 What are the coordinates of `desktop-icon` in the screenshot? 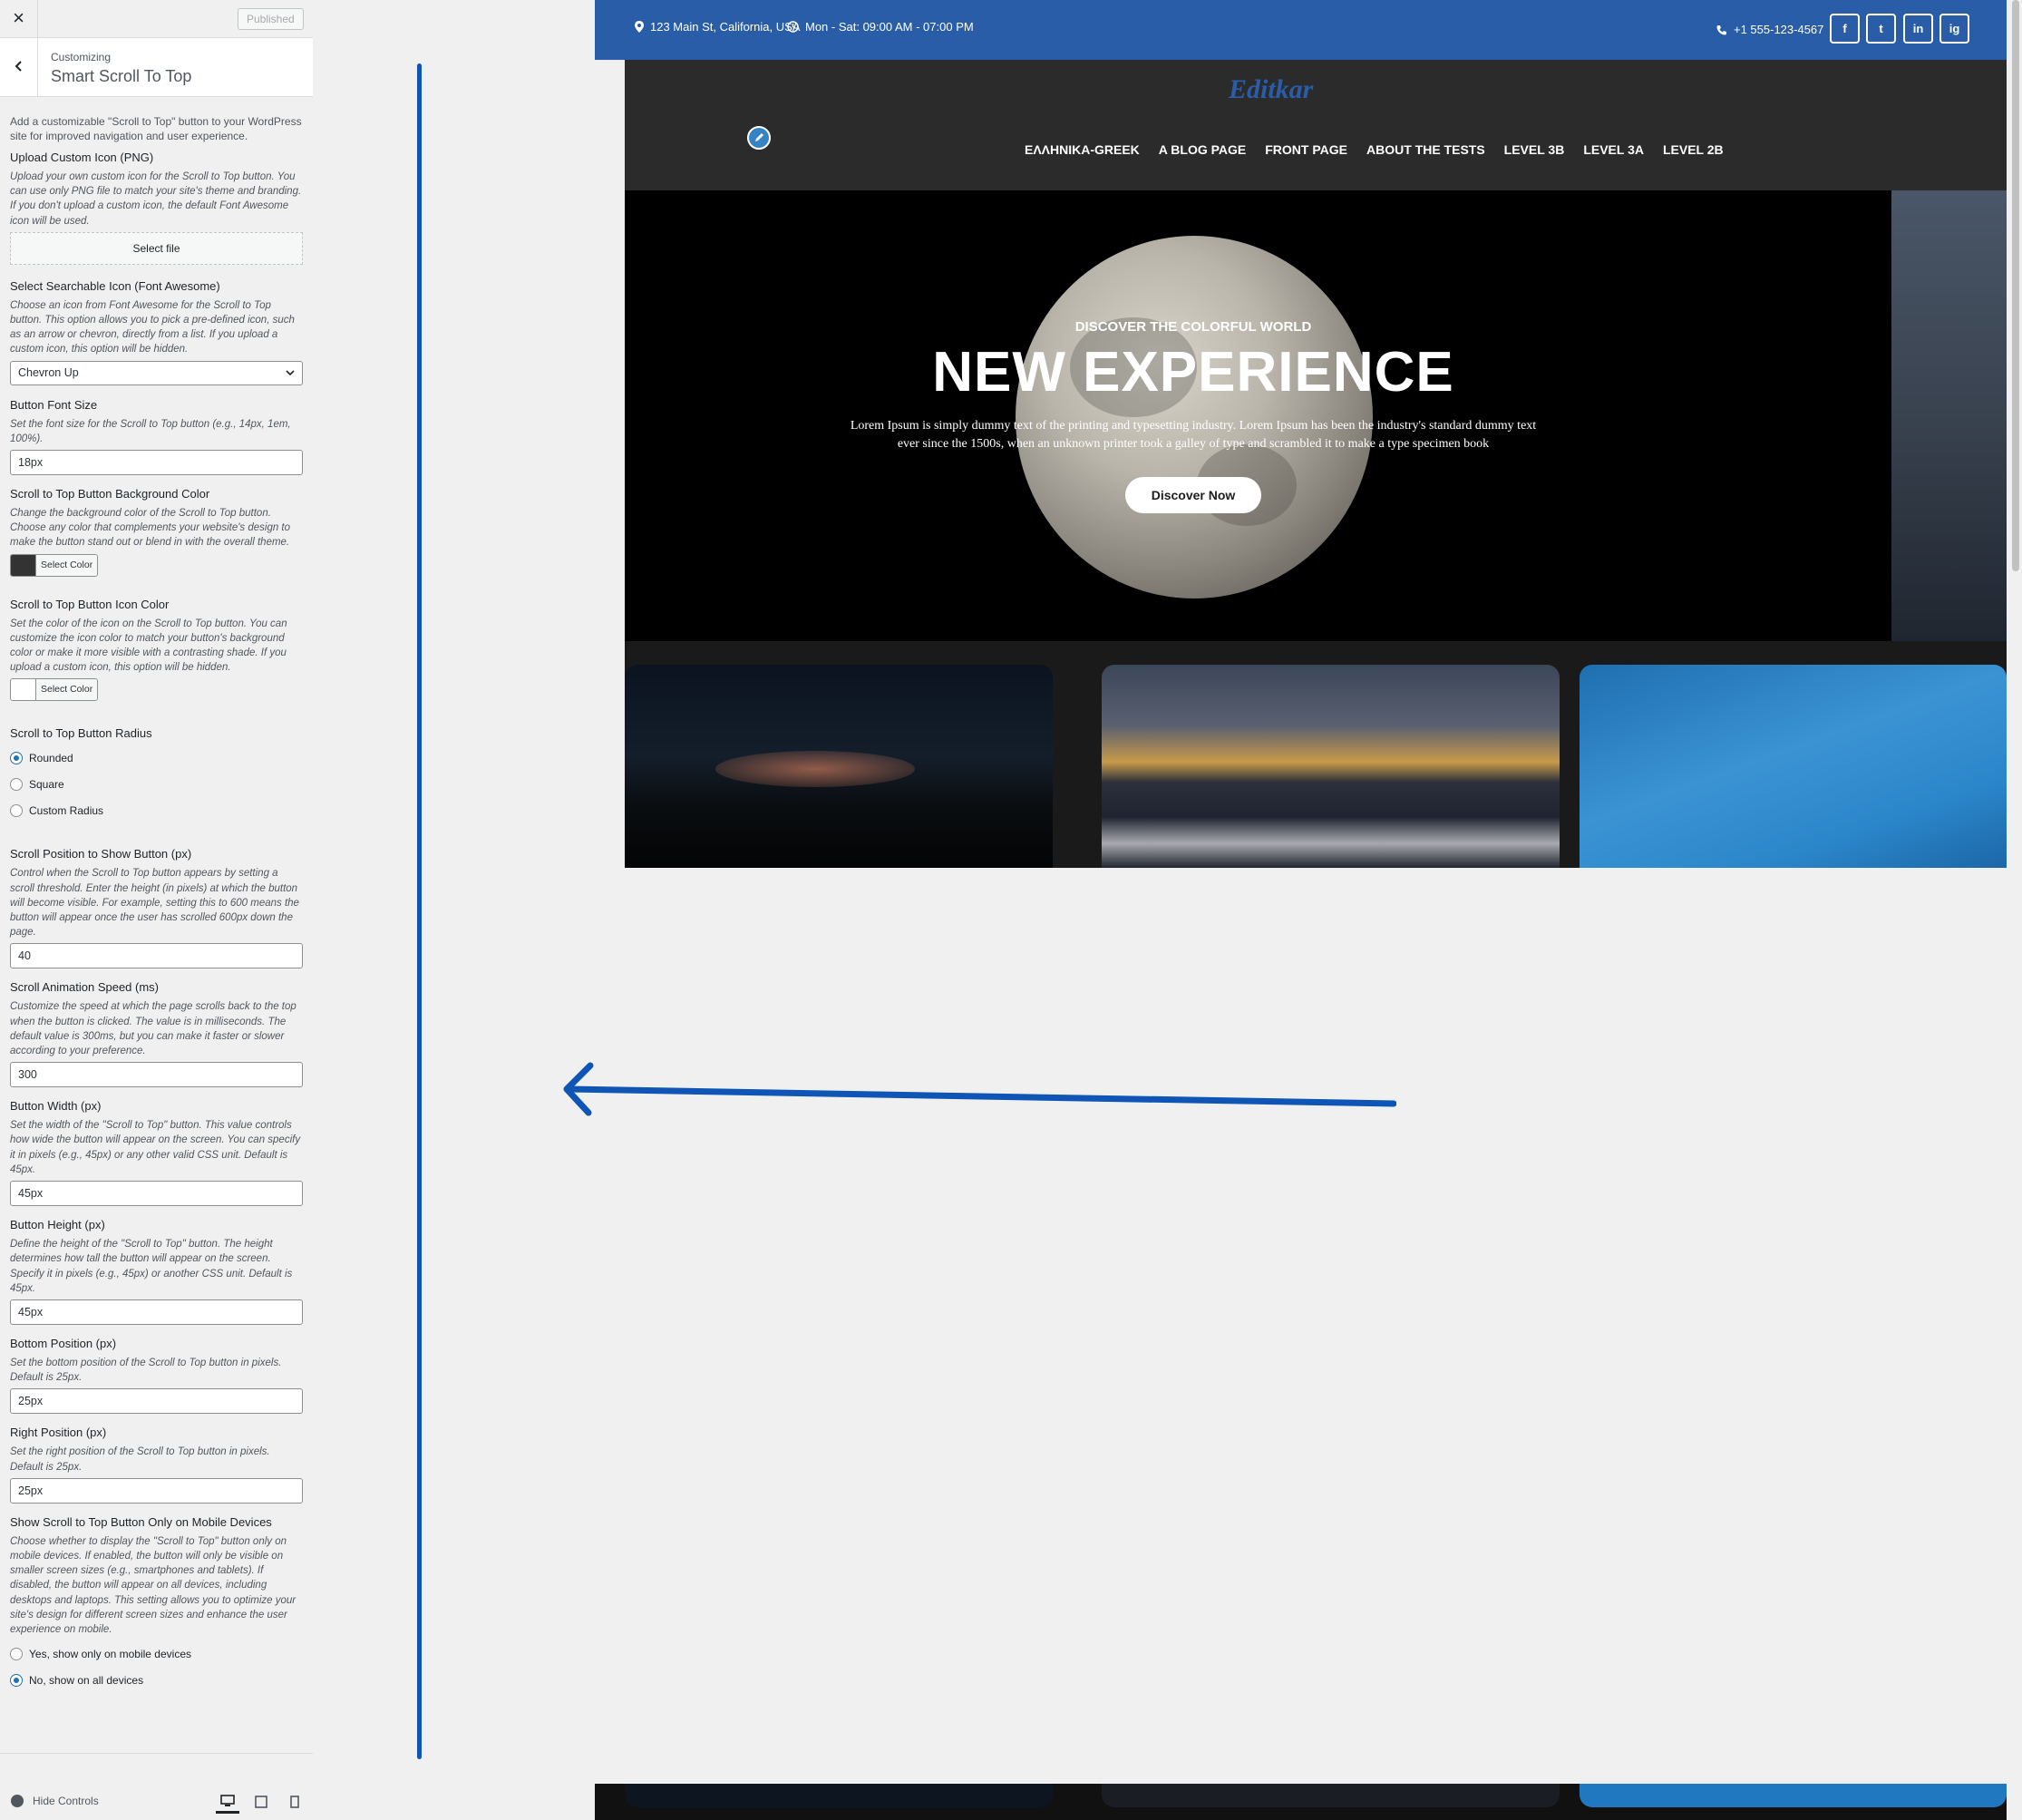 It's located at (227, 1800).